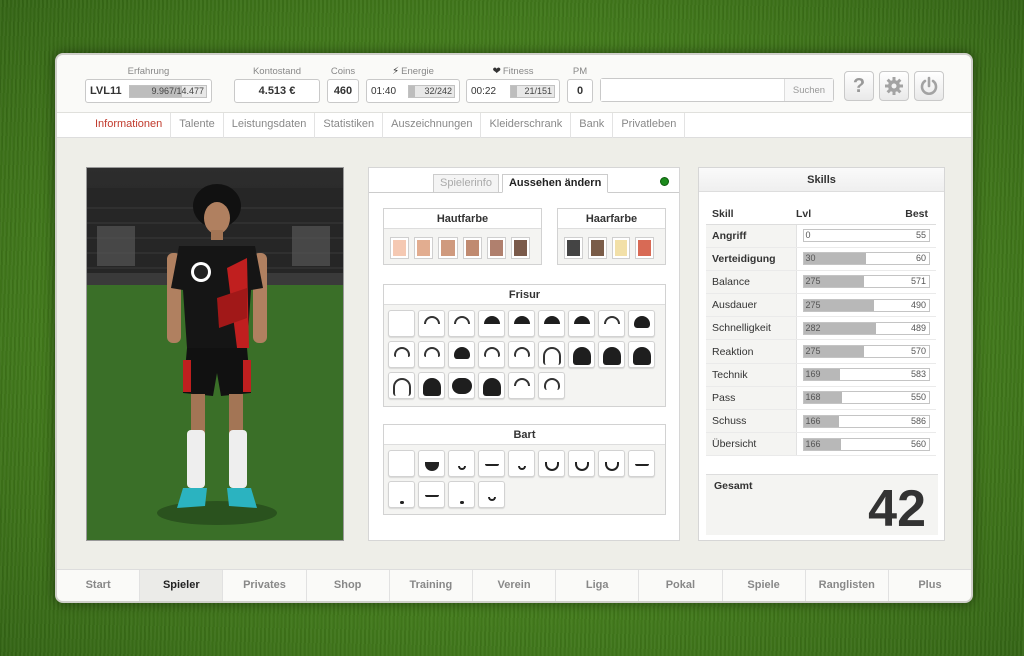 This screenshot has width=1024, height=656. What do you see at coordinates (866, 375) in the screenshot?
I see `skill-bar: 169 583` at bounding box center [866, 375].